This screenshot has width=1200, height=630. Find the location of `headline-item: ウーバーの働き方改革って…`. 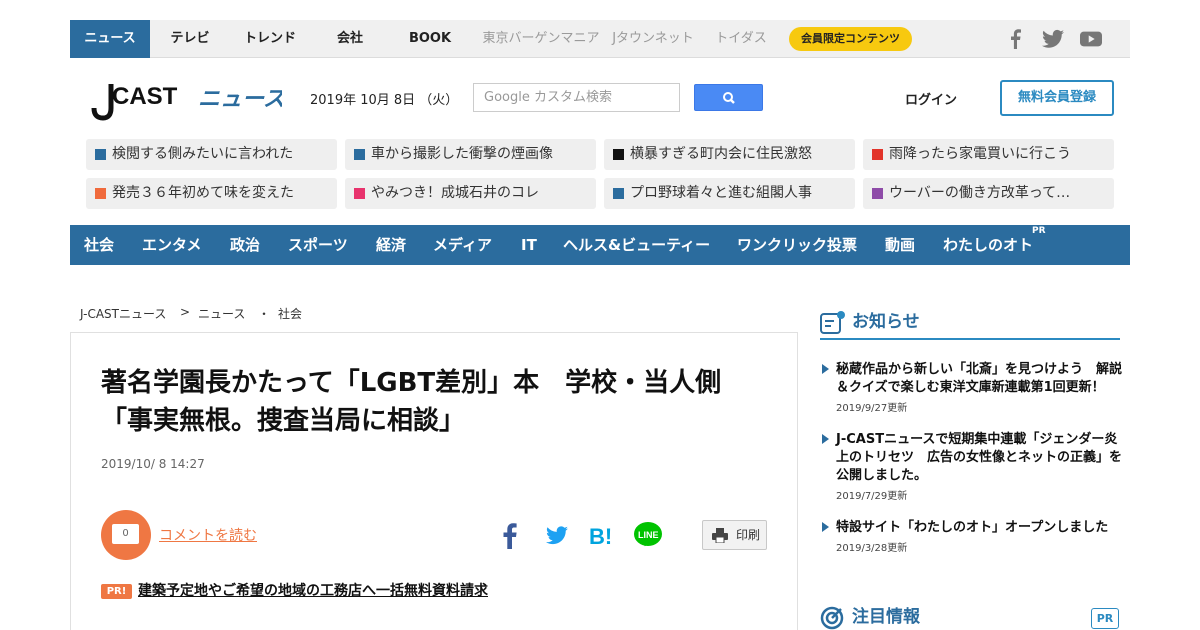

headline-item: ウーバーの働き方改革って… is located at coordinates (988, 193).